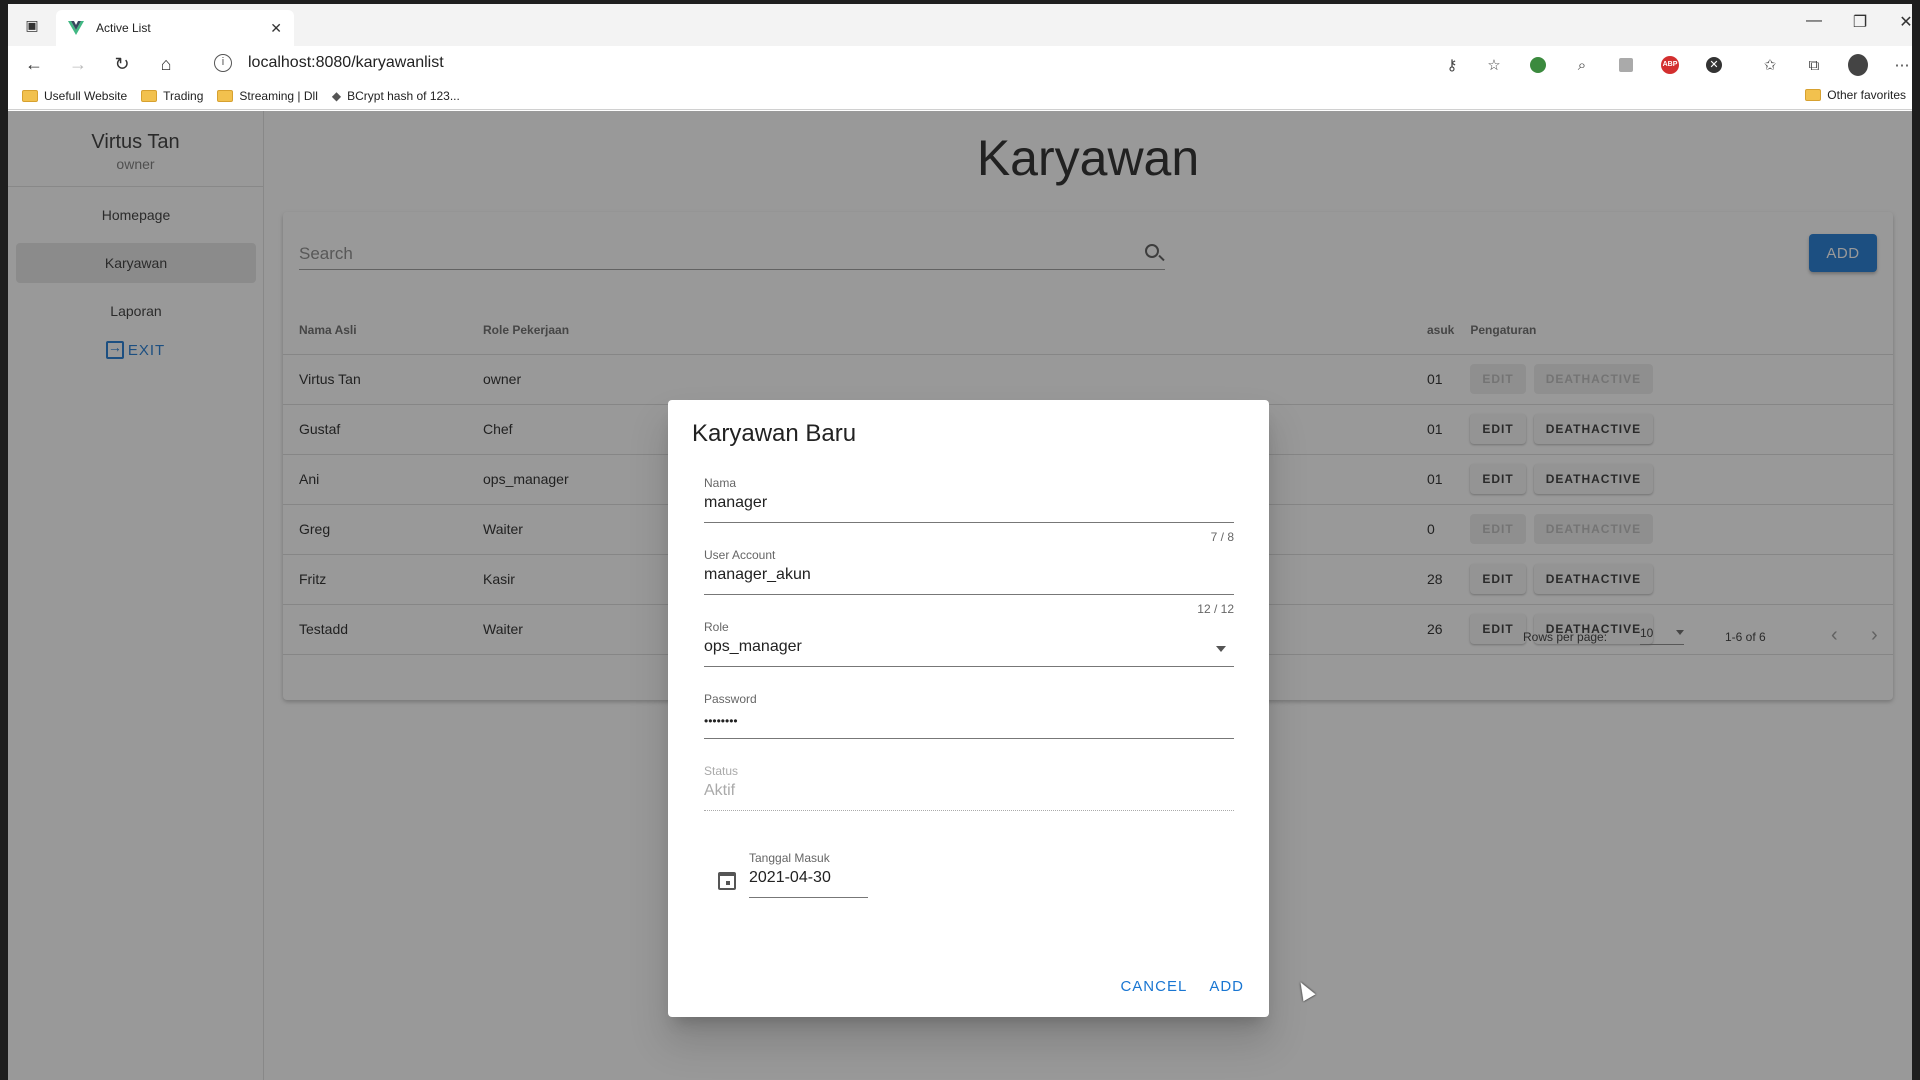  What do you see at coordinates (774, 433) in the screenshot?
I see `dialog-title: Karyawan Baru` at bounding box center [774, 433].